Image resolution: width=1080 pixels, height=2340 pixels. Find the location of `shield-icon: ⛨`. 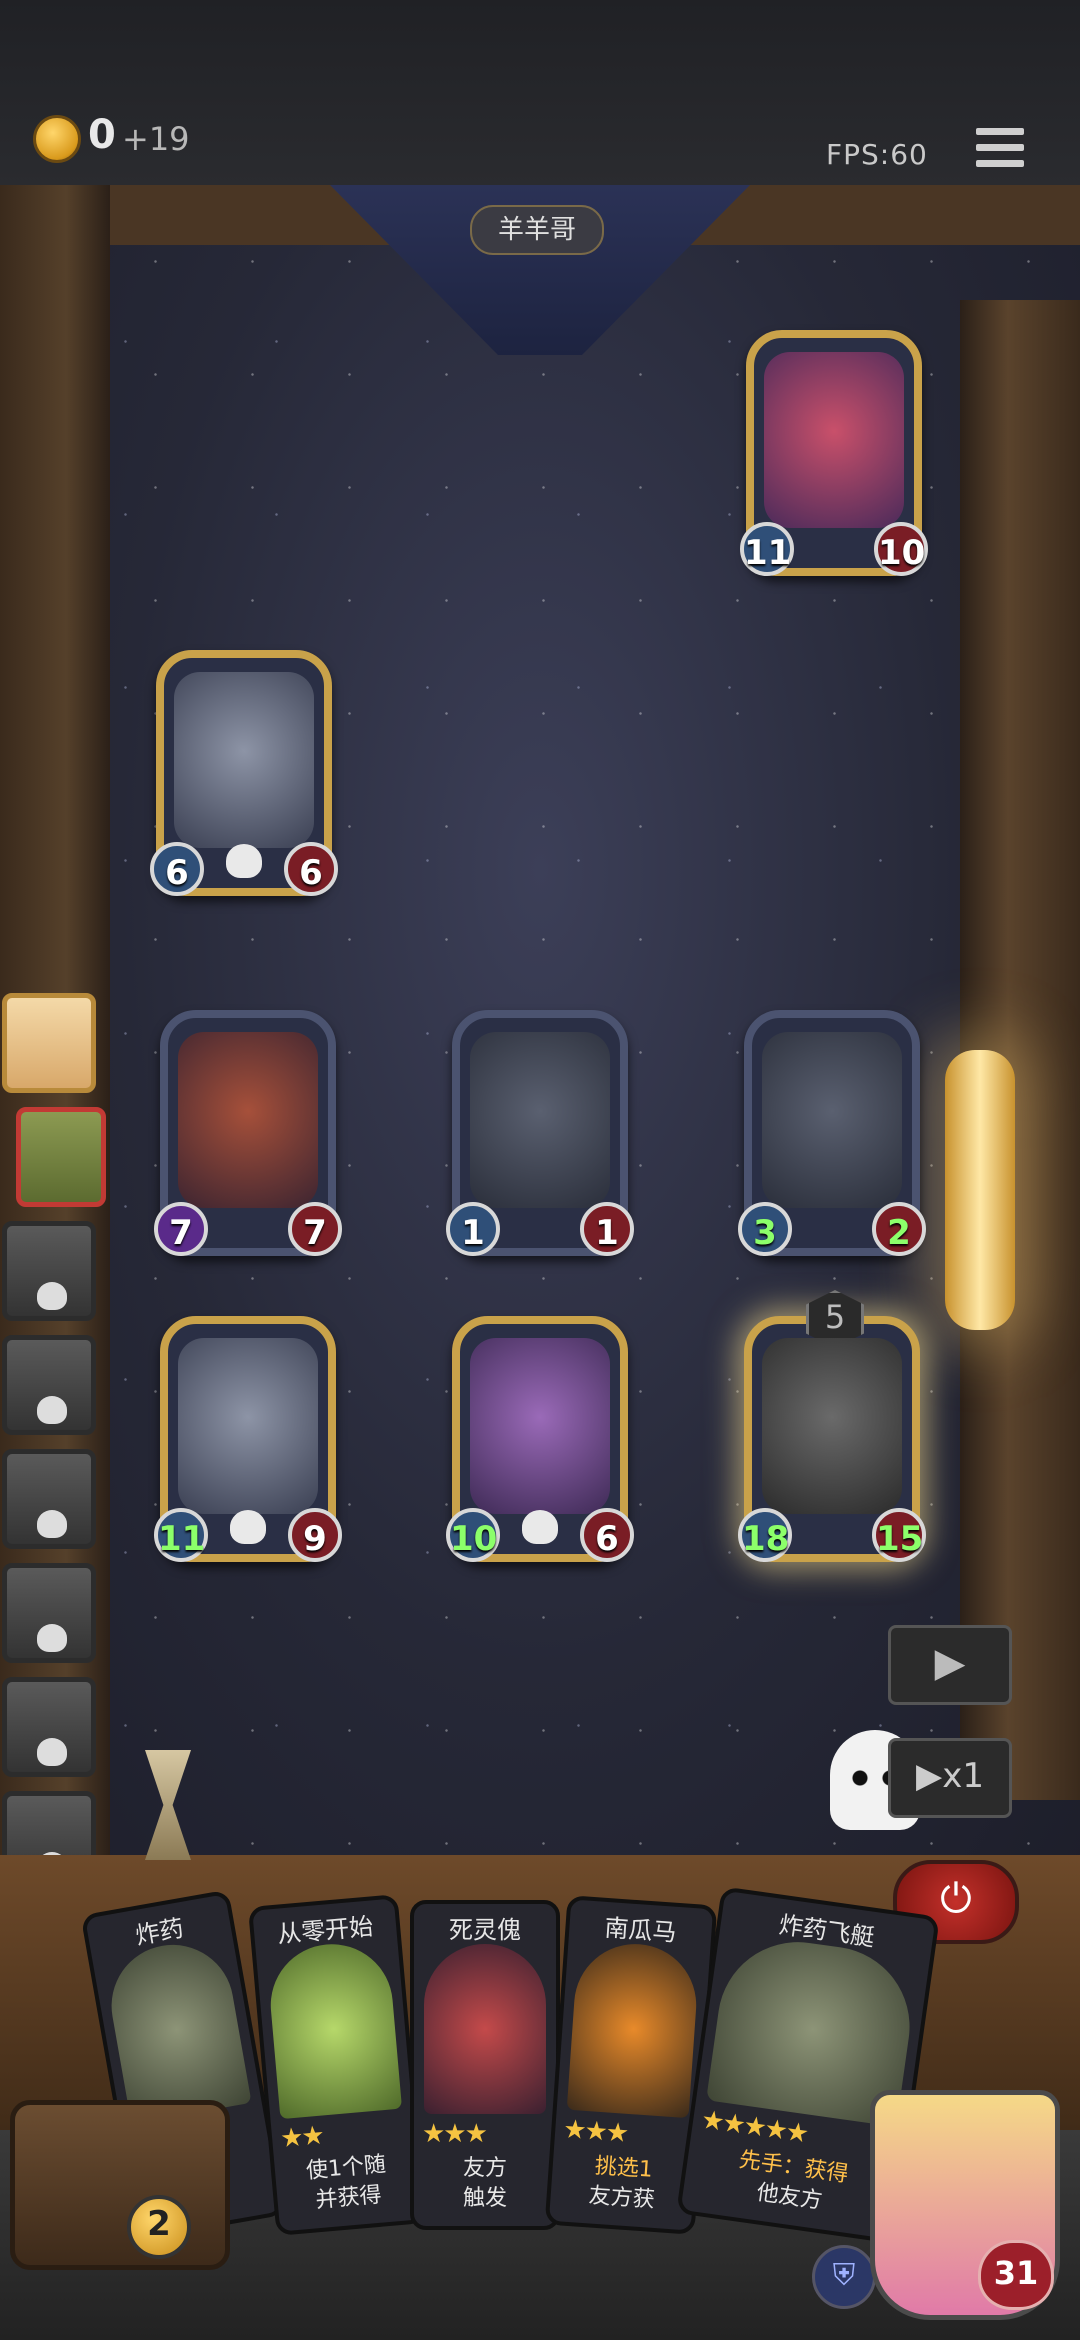

shield-icon: ⛨ is located at coordinates (844, 2277).